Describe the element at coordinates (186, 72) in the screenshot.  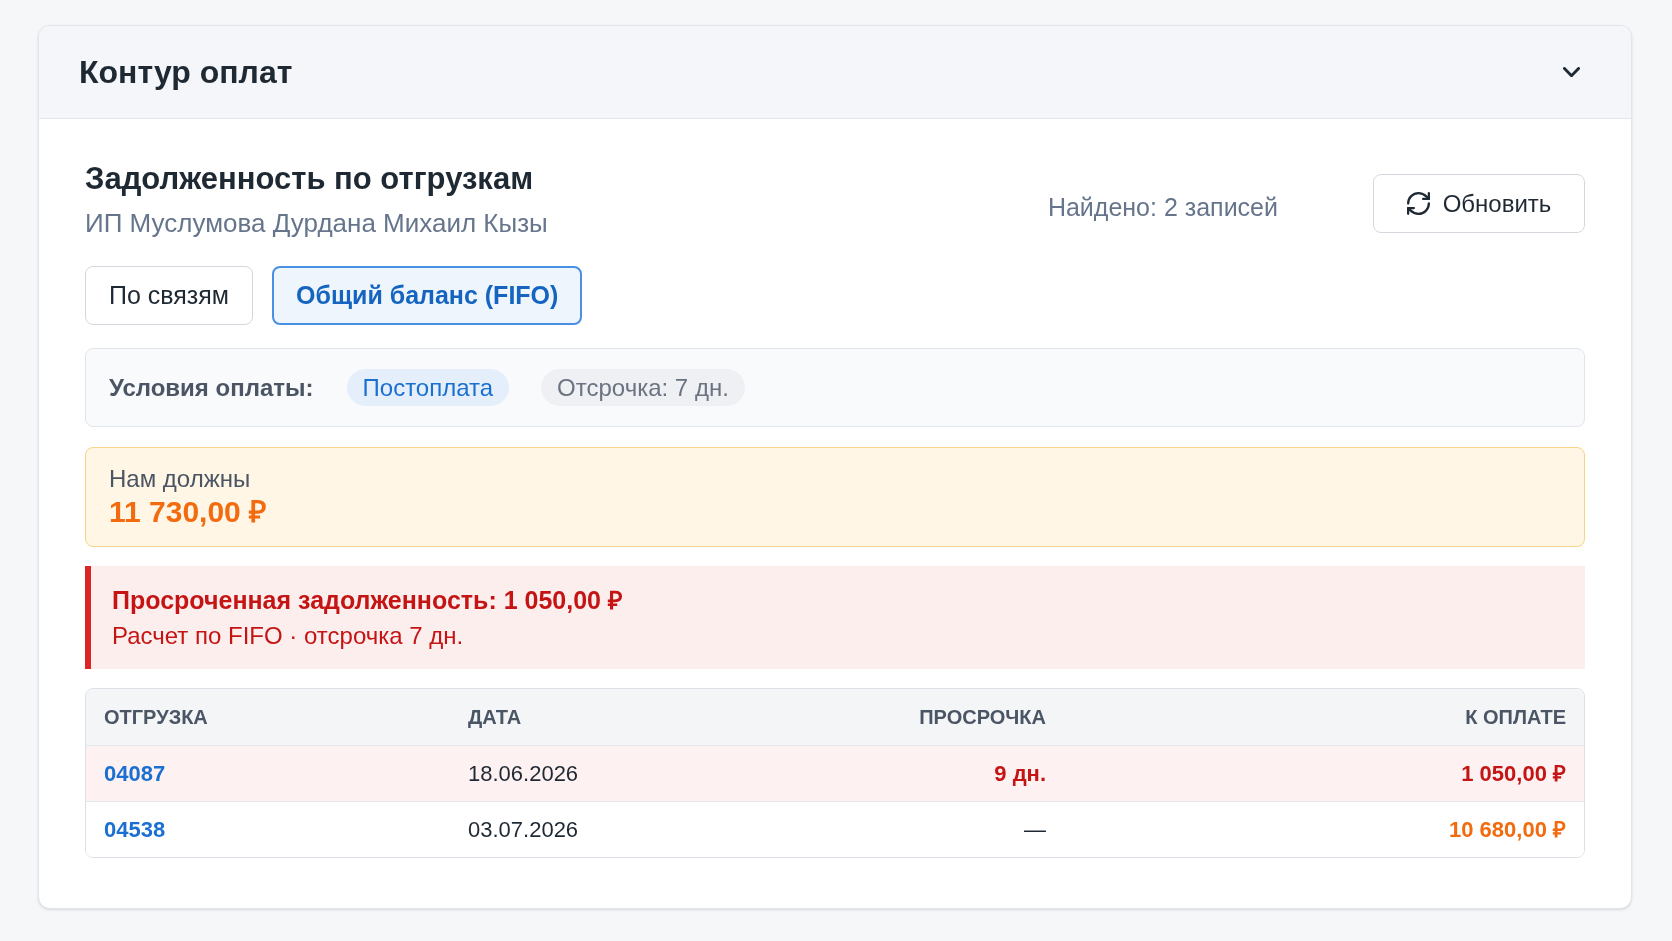
I see `panel-title: Контур оплат` at that location.